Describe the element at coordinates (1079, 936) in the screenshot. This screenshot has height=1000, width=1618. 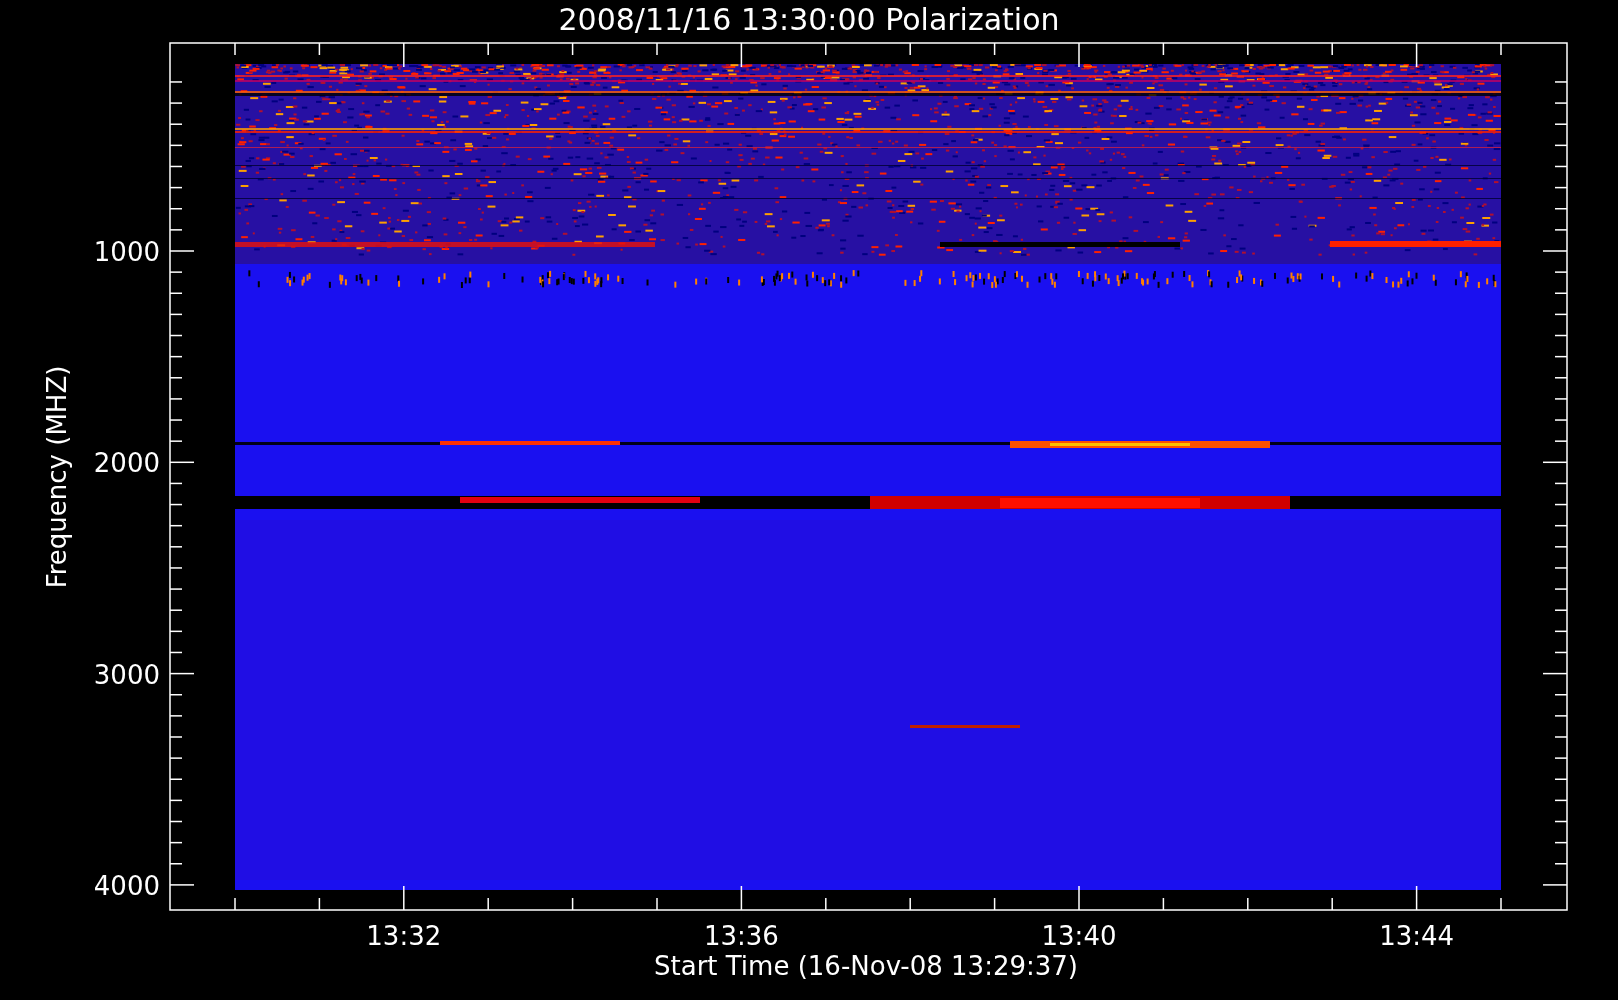
I see `x-tick-label: 13:40` at that location.